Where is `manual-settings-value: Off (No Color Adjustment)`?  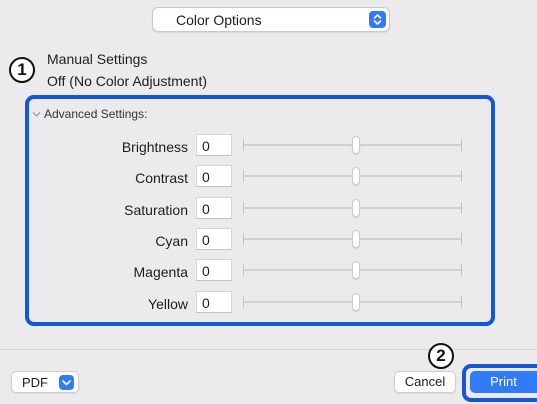 manual-settings-value: Off (No Color Adjustment) is located at coordinates (127, 81).